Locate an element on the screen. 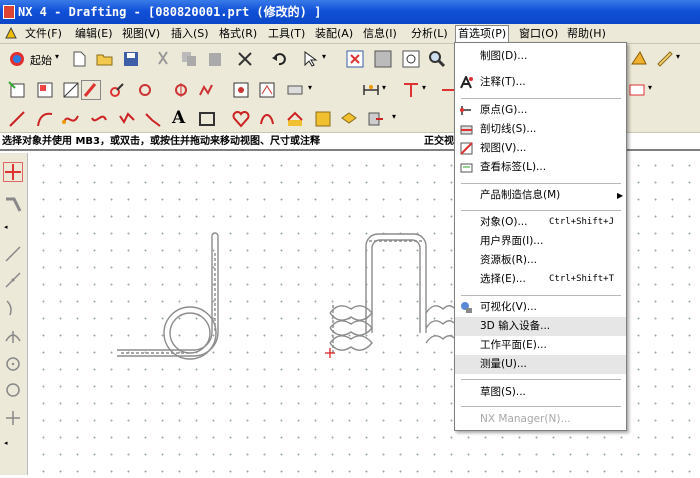 This screenshot has height=478, width=700. wrap-curve-icon is located at coordinates (375, 119).